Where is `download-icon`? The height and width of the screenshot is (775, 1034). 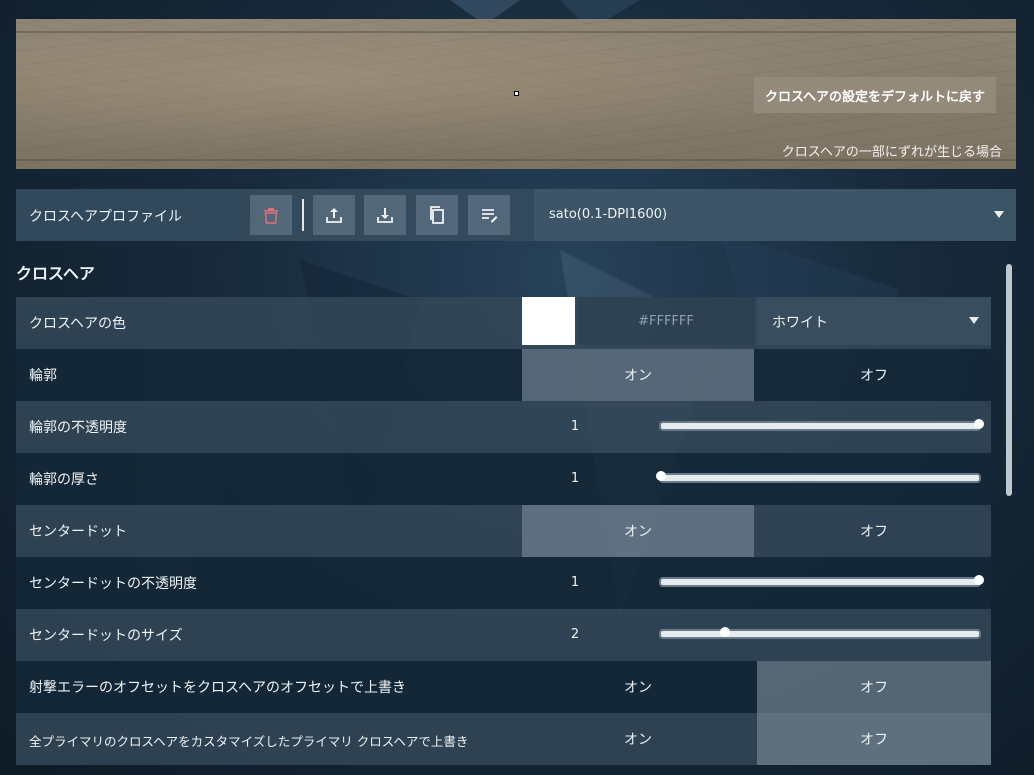
download-icon is located at coordinates (385, 215).